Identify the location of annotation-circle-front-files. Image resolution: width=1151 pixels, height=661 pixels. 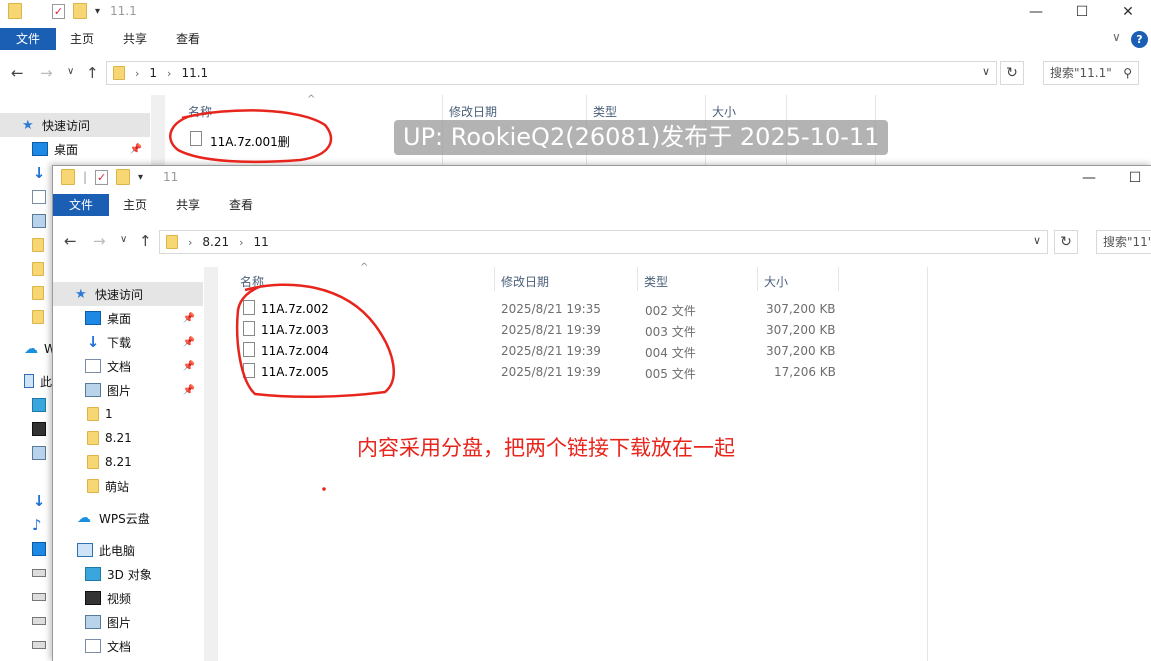
(315, 341).